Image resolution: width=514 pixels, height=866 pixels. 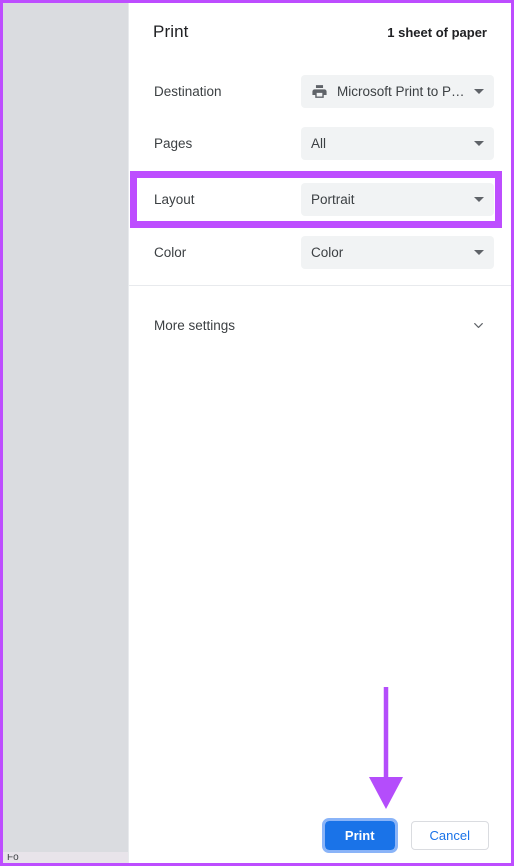 I want to click on color-select: Color, so click(x=397, y=252).